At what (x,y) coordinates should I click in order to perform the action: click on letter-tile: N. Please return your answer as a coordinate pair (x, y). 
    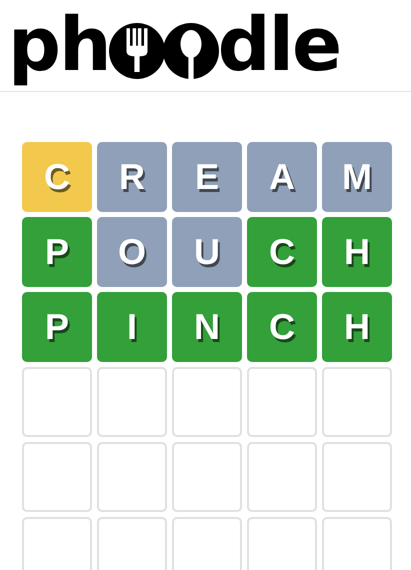
    Looking at the image, I should click on (207, 327).